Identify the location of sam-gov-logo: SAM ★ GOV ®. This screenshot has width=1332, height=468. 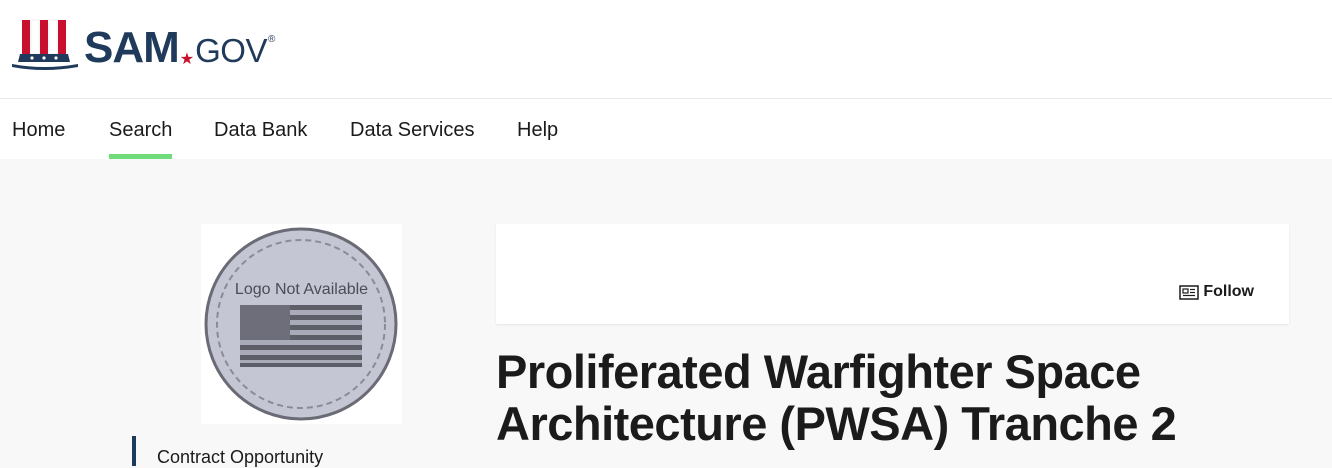
(143, 44).